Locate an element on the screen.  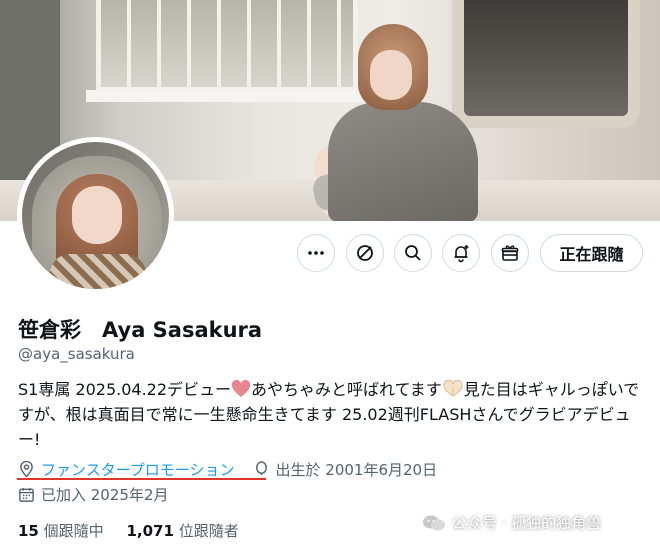
heart-emoji-icon is located at coordinates (241, 388).